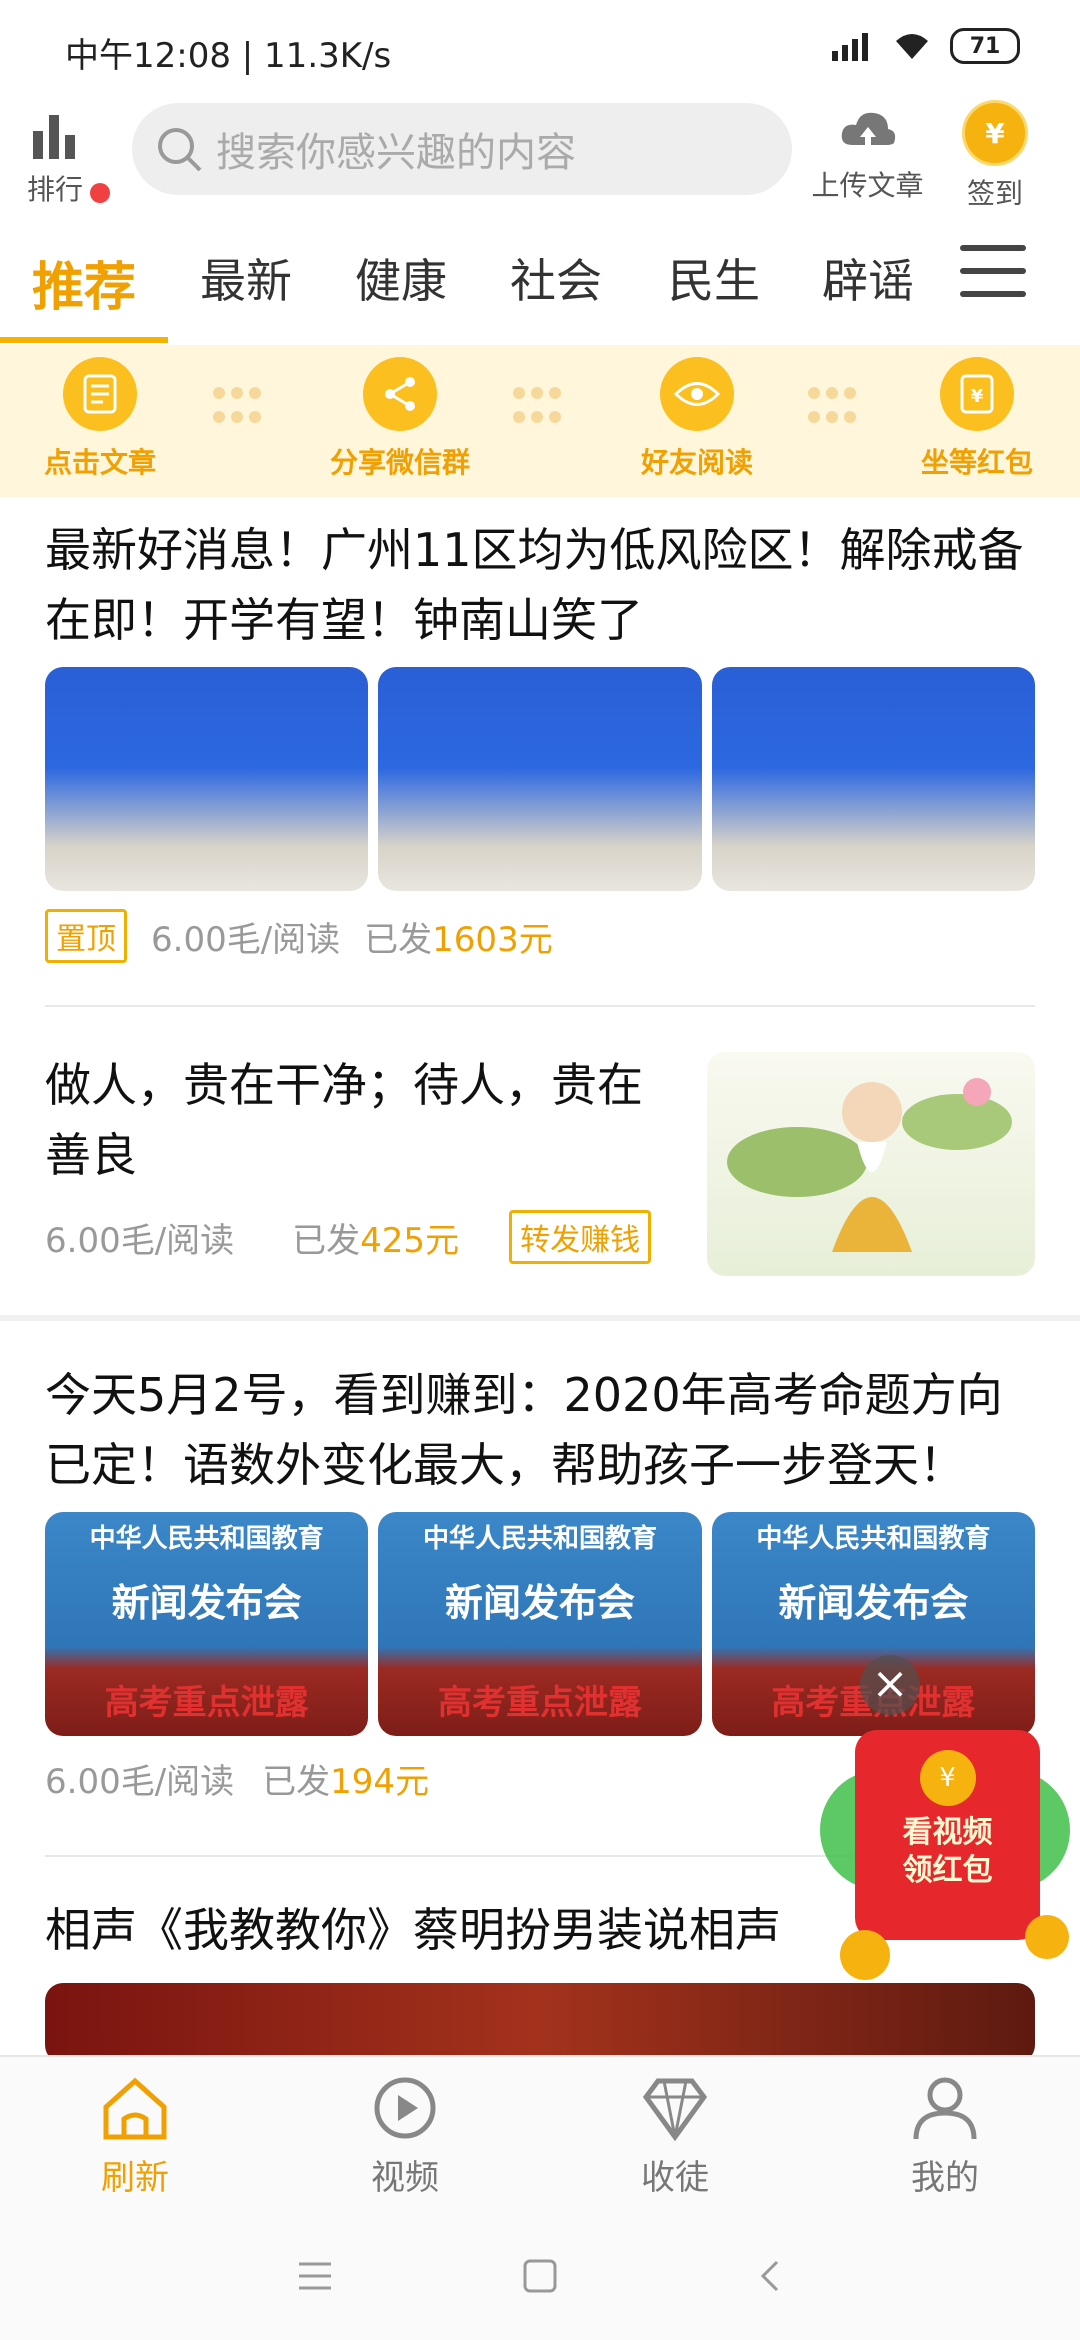 Image resolution: width=1080 pixels, height=2340 pixels. What do you see at coordinates (410, 1240) in the screenshot?
I see `paid-amount: 425元` at bounding box center [410, 1240].